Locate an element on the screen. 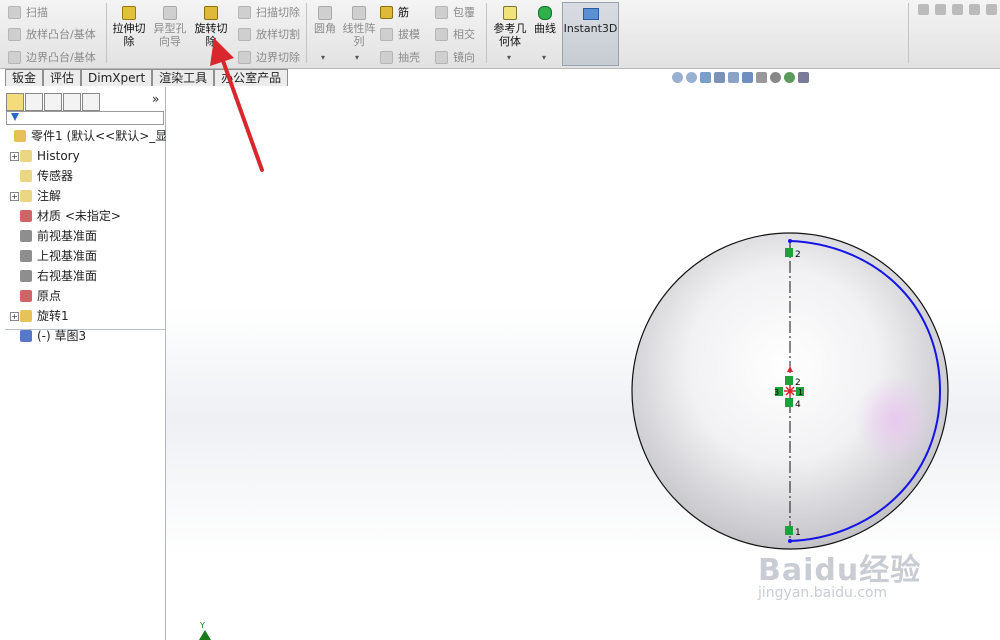 This screenshot has height=640, width=1000. annotation-arrow-shaft is located at coordinates (242, 114).